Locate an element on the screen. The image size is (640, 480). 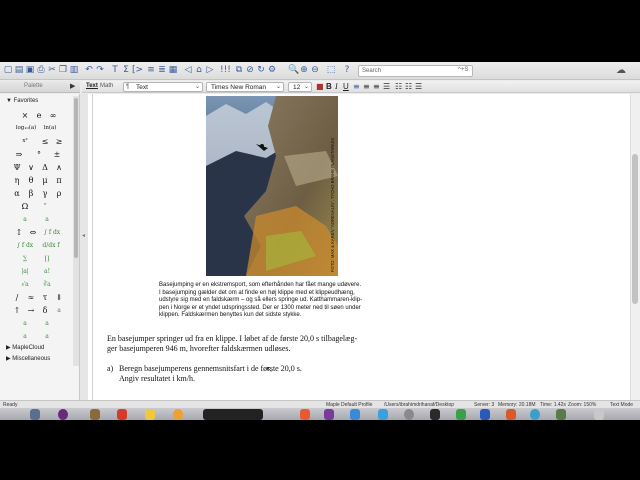
safari-icon is located at coordinates (383, 414).